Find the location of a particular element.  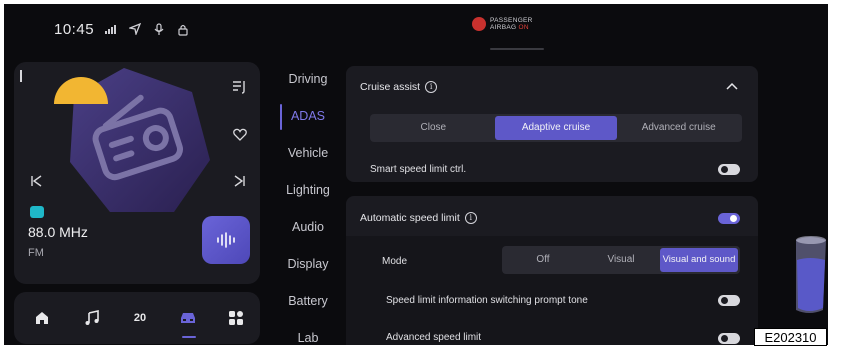

mode-option-visual: Visual is located at coordinates (621, 260).